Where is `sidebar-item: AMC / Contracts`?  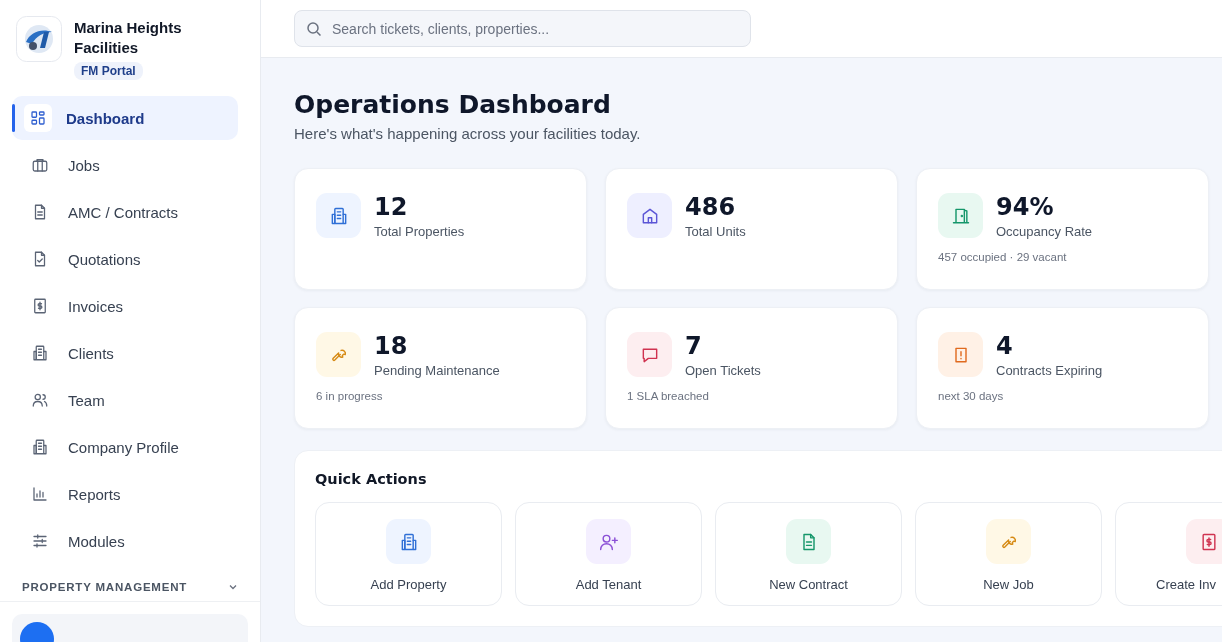
sidebar-item: AMC / Contracts is located at coordinates (125, 212).